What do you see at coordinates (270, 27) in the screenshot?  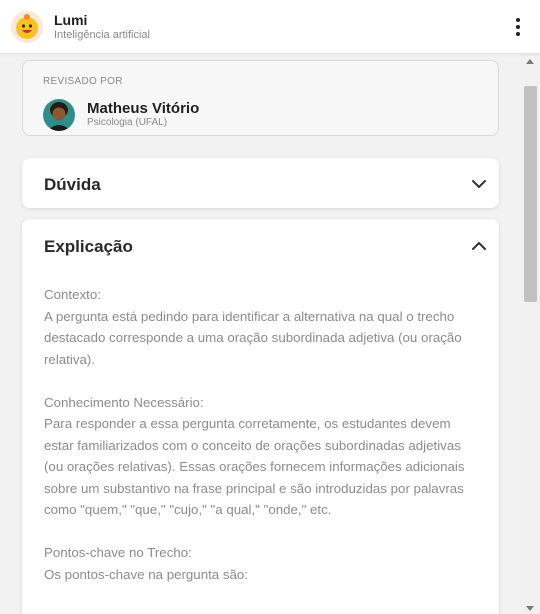 I see `app-header: Lumi Inteligência artificial` at bounding box center [270, 27].